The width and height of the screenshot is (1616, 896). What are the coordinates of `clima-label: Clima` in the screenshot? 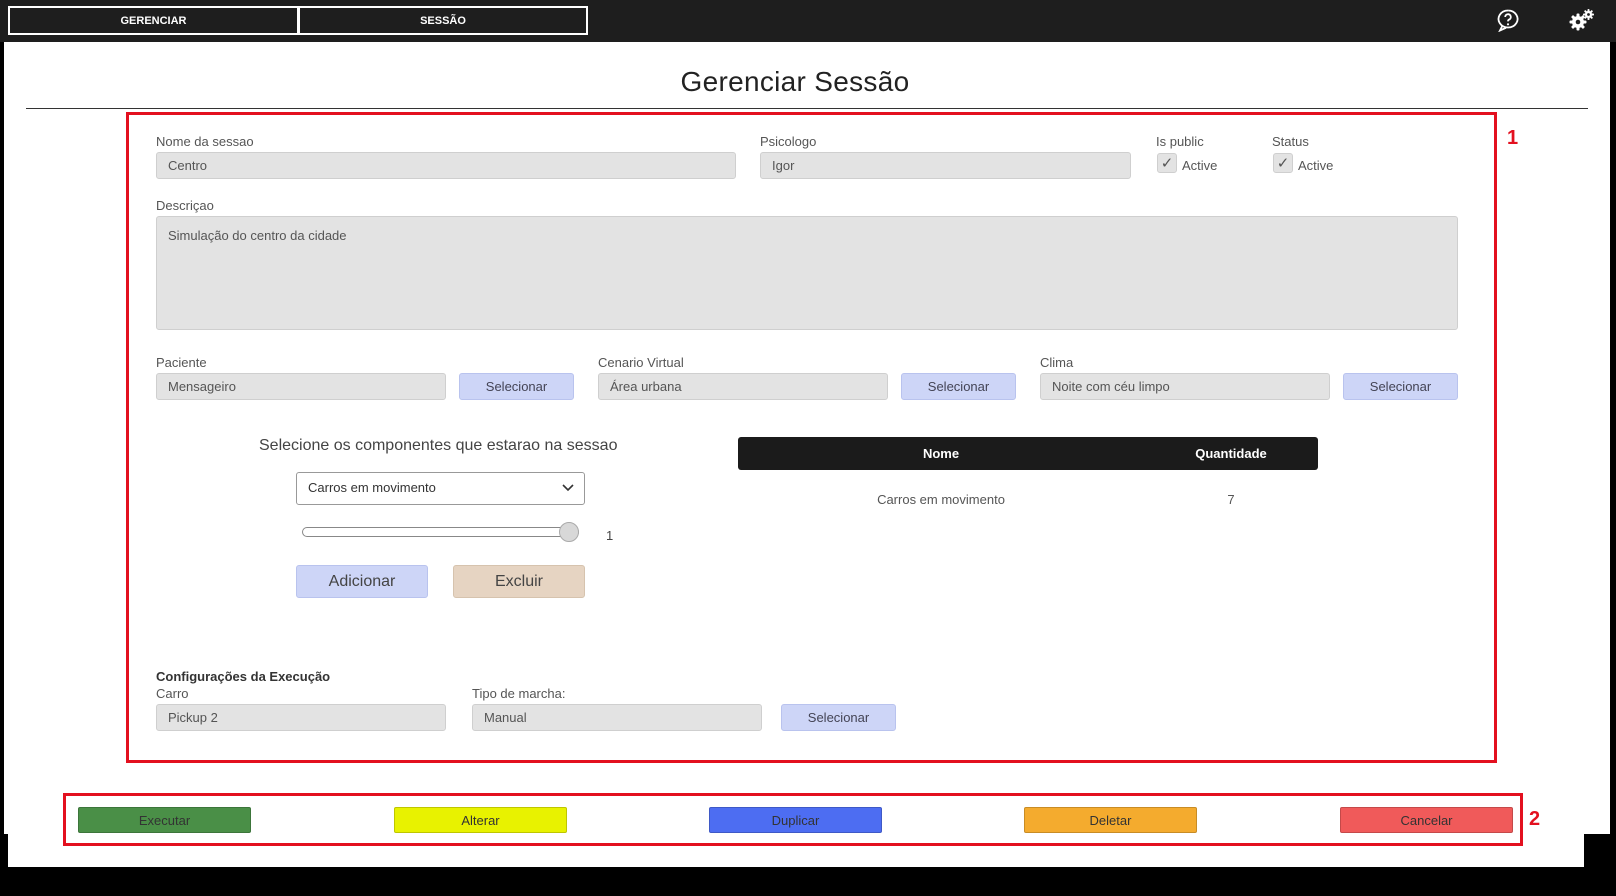 It's located at (1057, 362).